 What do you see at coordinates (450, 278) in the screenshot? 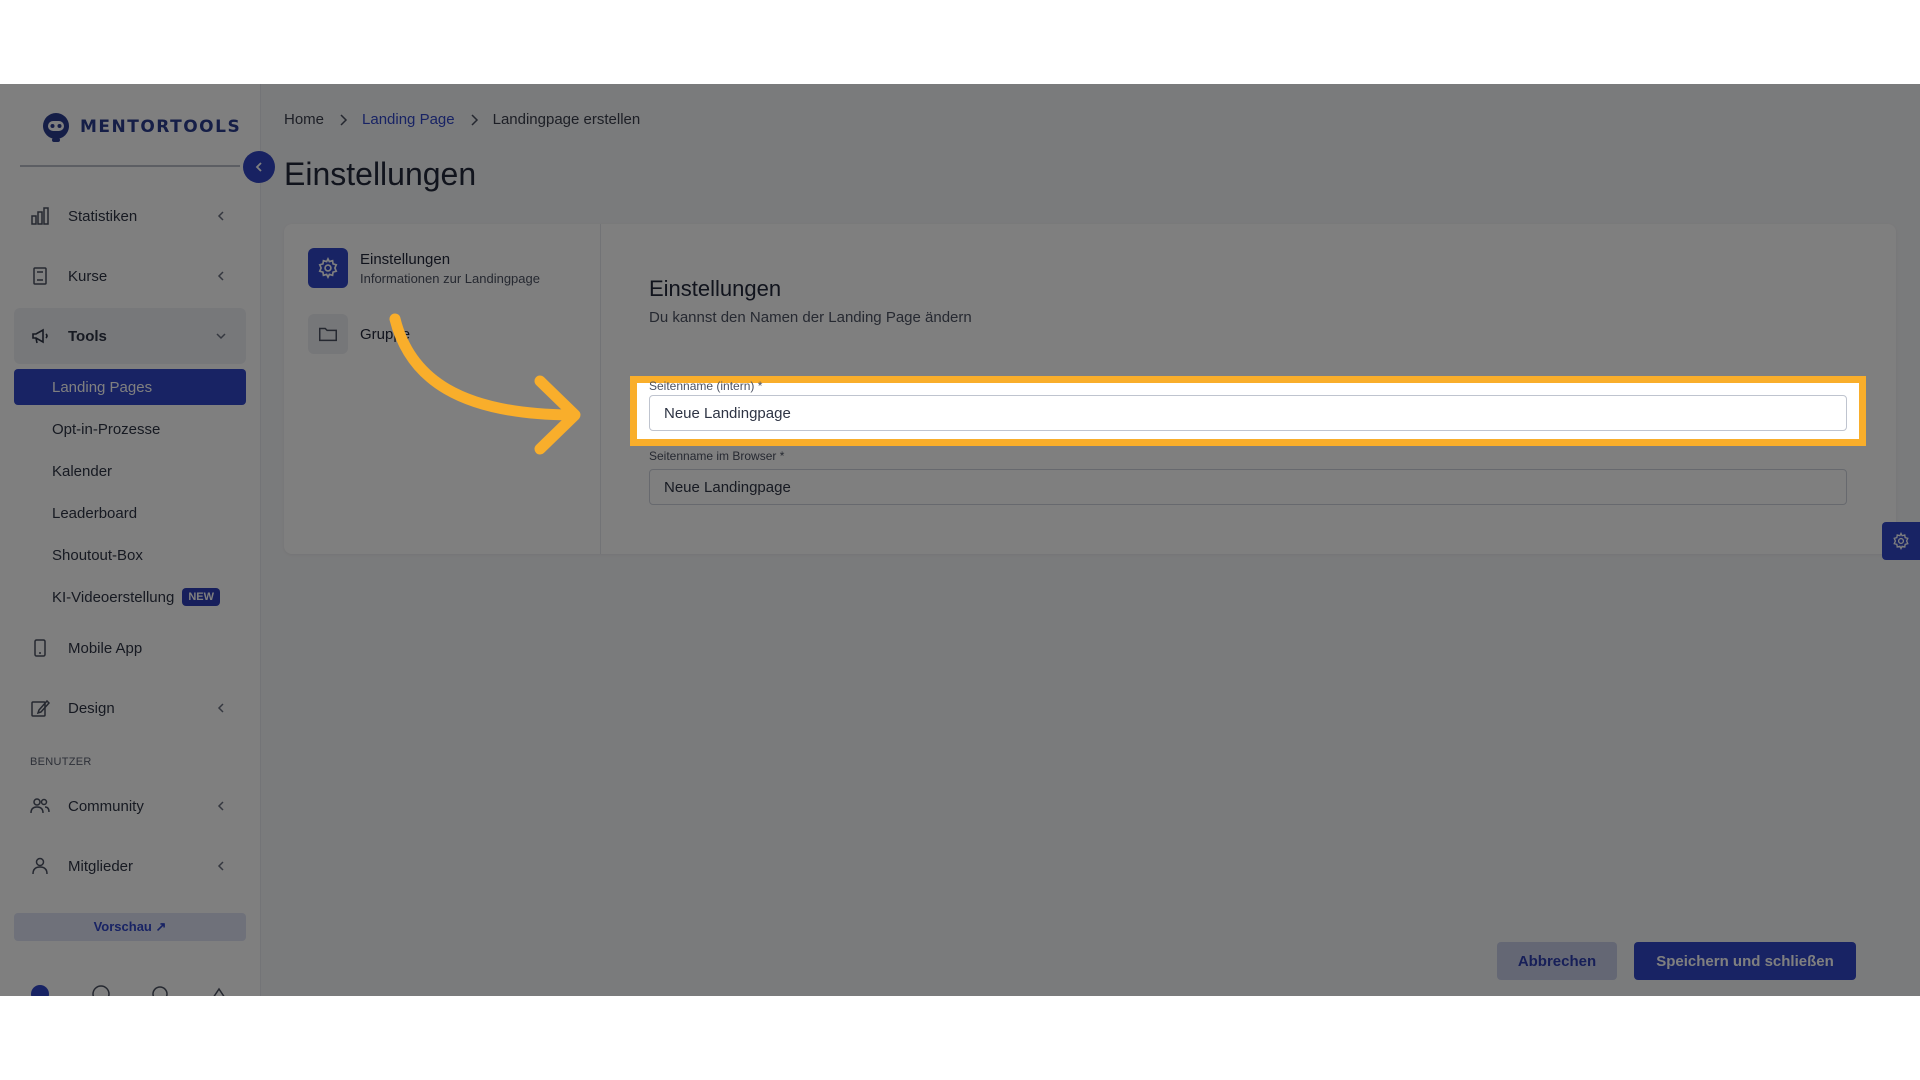
I see `step-subtitle: Informationen zur Landingpage` at bounding box center [450, 278].